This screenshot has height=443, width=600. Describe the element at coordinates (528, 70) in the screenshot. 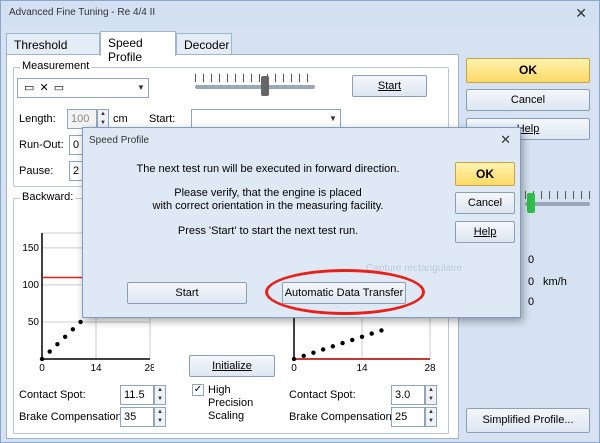

I see `ok-button: OK` at that location.